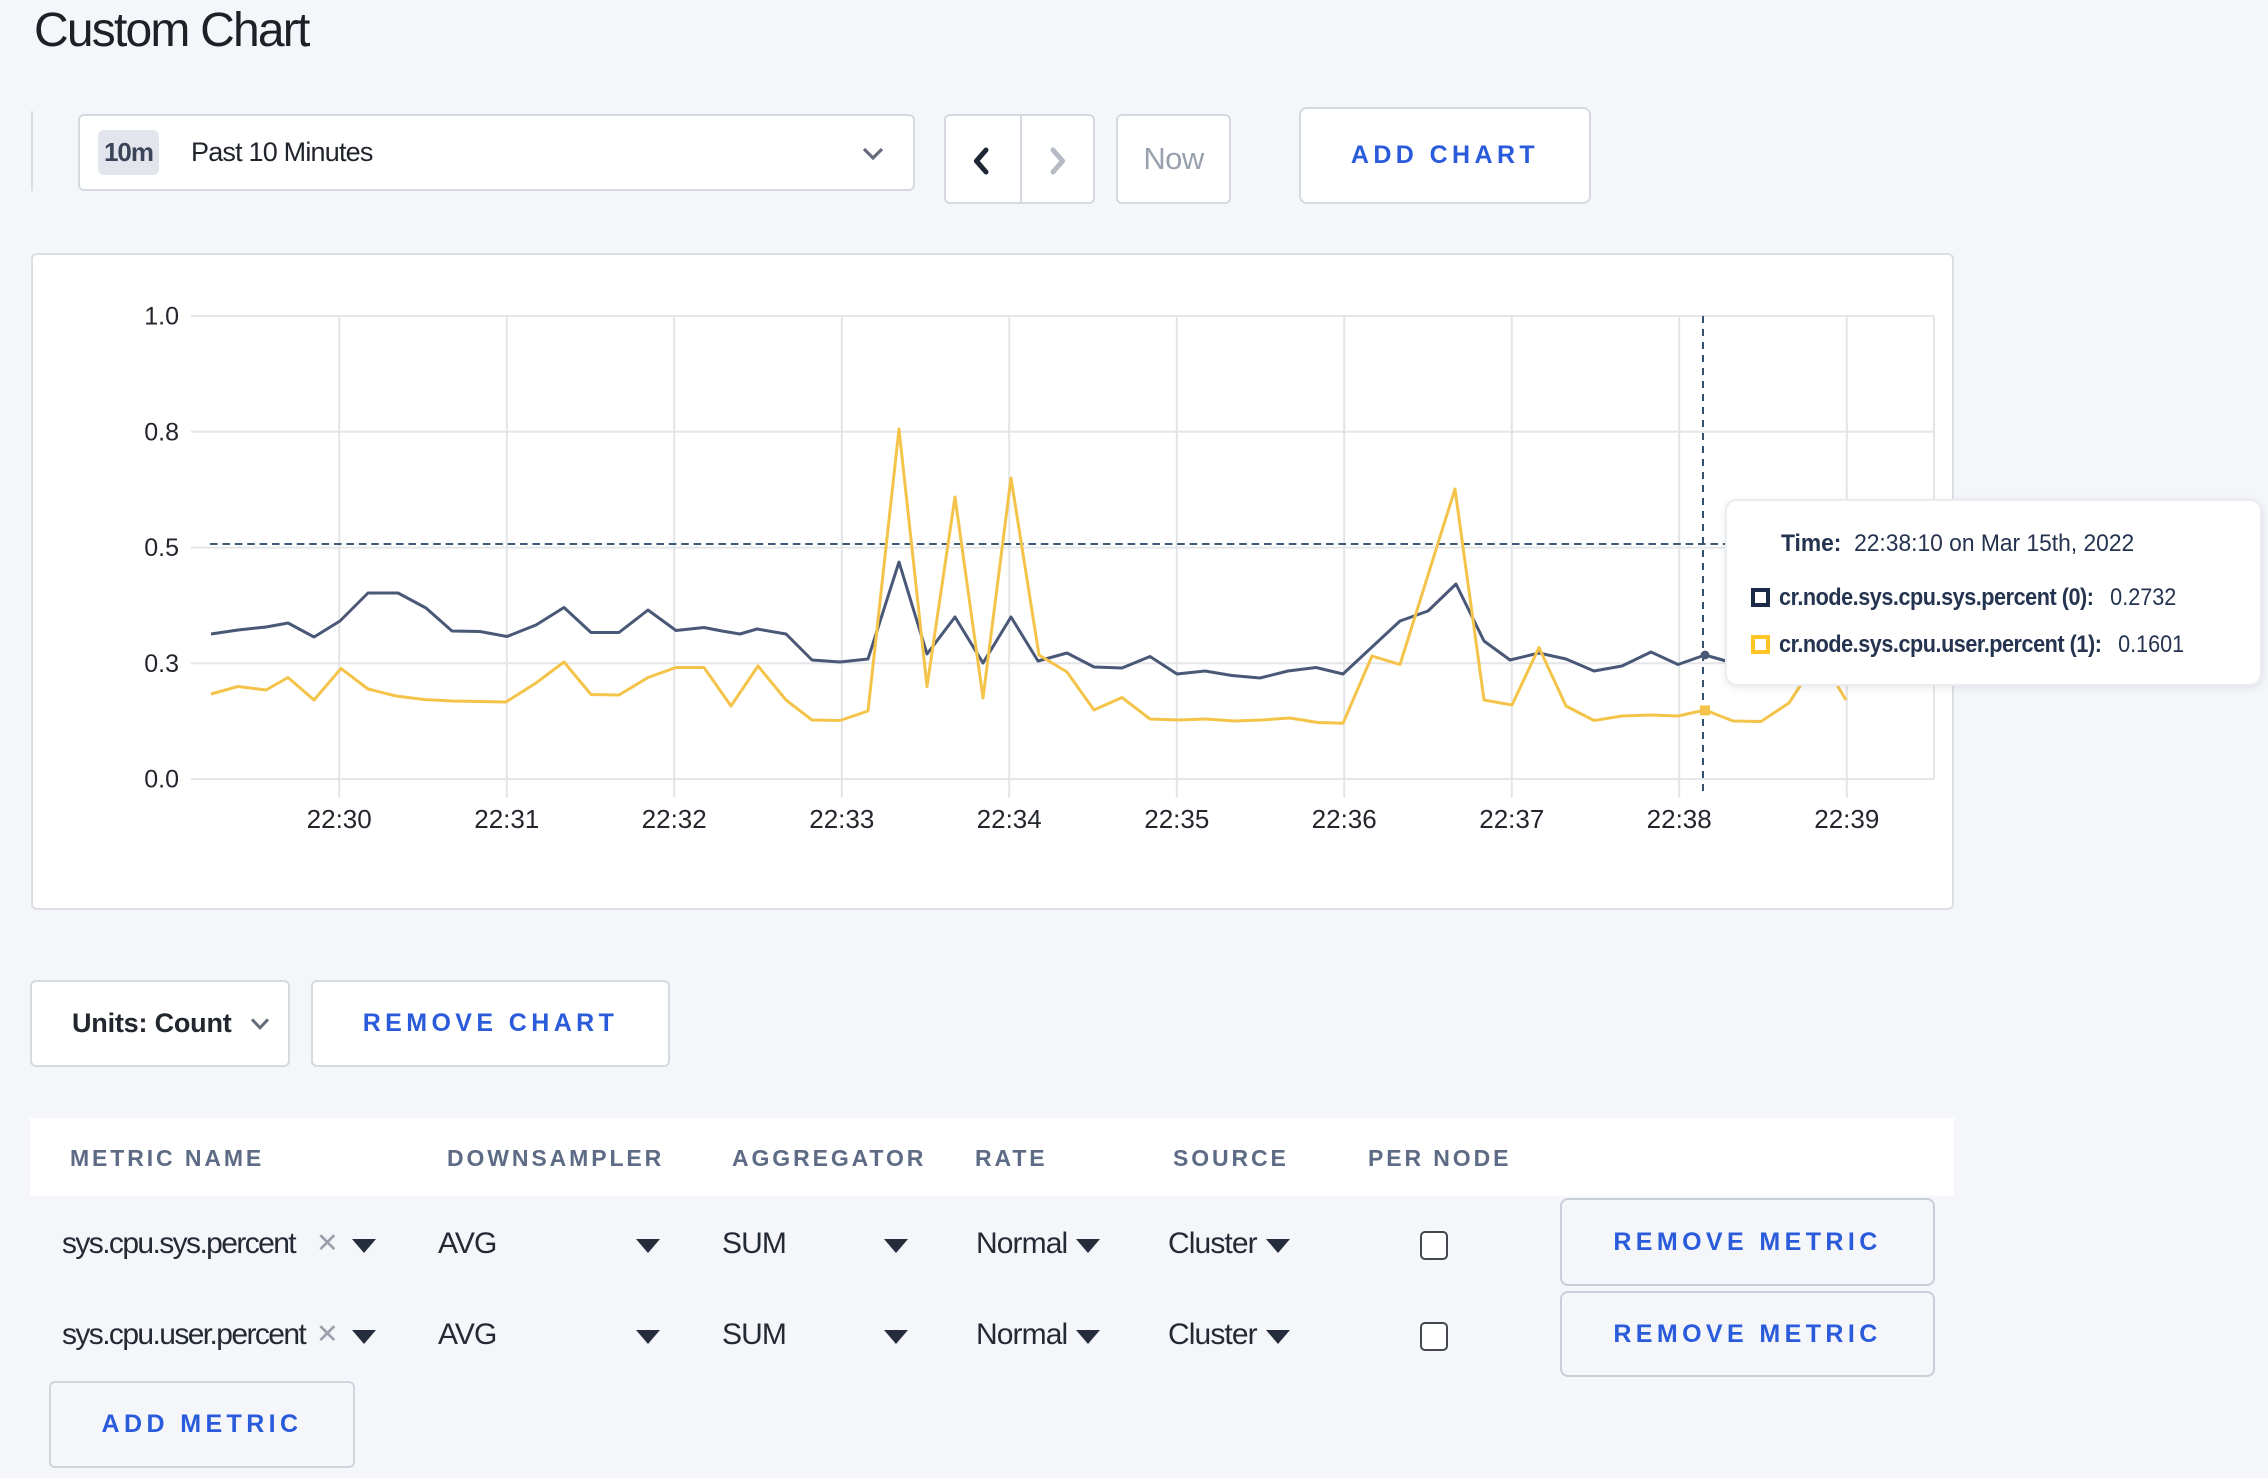 This screenshot has height=1478, width=2268. What do you see at coordinates (1511, 819) in the screenshot?
I see `svg-text: 22:37` at bounding box center [1511, 819].